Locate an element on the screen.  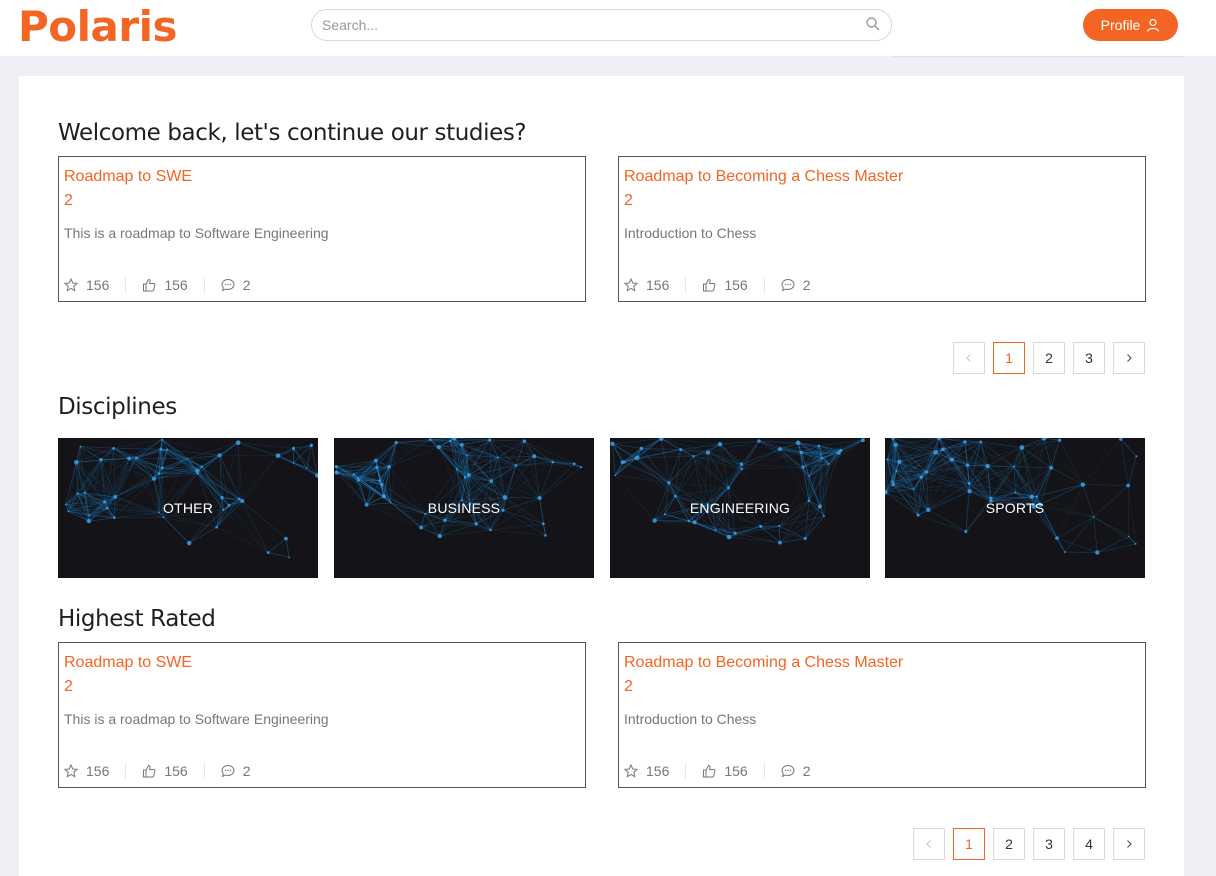
discipline-label: OTHER is located at coordinates (188, 508).